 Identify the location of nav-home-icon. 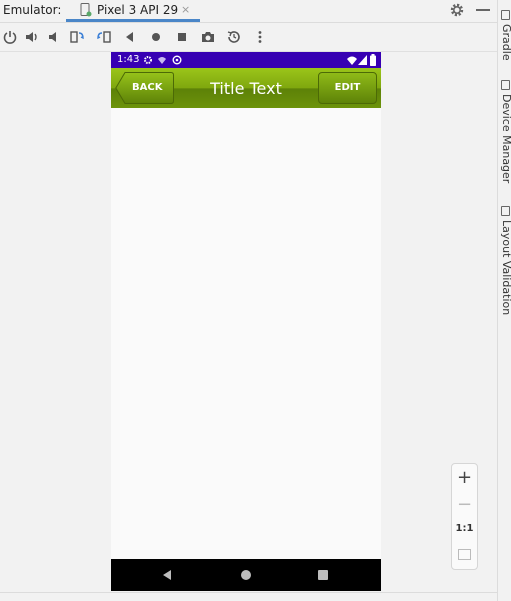
(246, 575).